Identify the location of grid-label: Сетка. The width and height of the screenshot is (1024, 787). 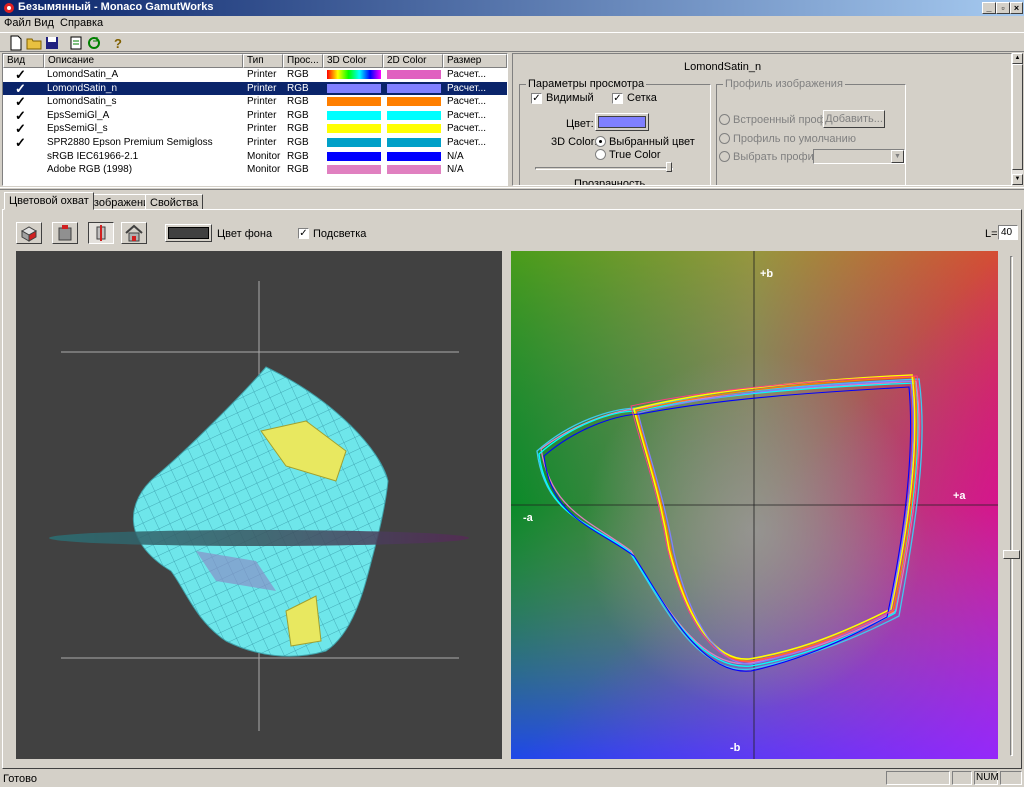
(642, 98).